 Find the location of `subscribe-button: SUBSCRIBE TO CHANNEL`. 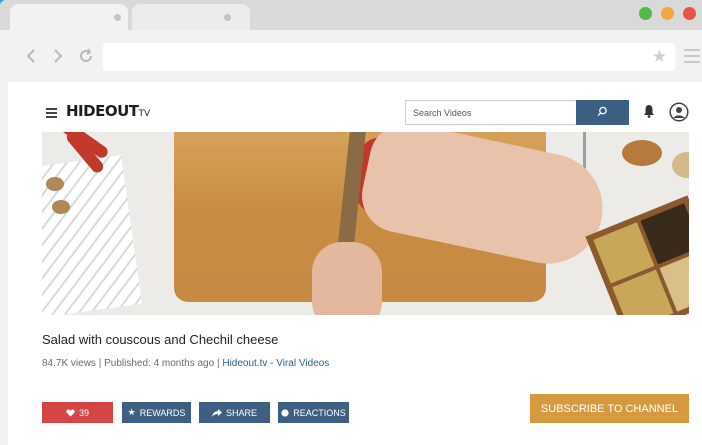

subscribe-button: SUBSCRIBE TO CHANNEL is located at coordinates (609, 408).